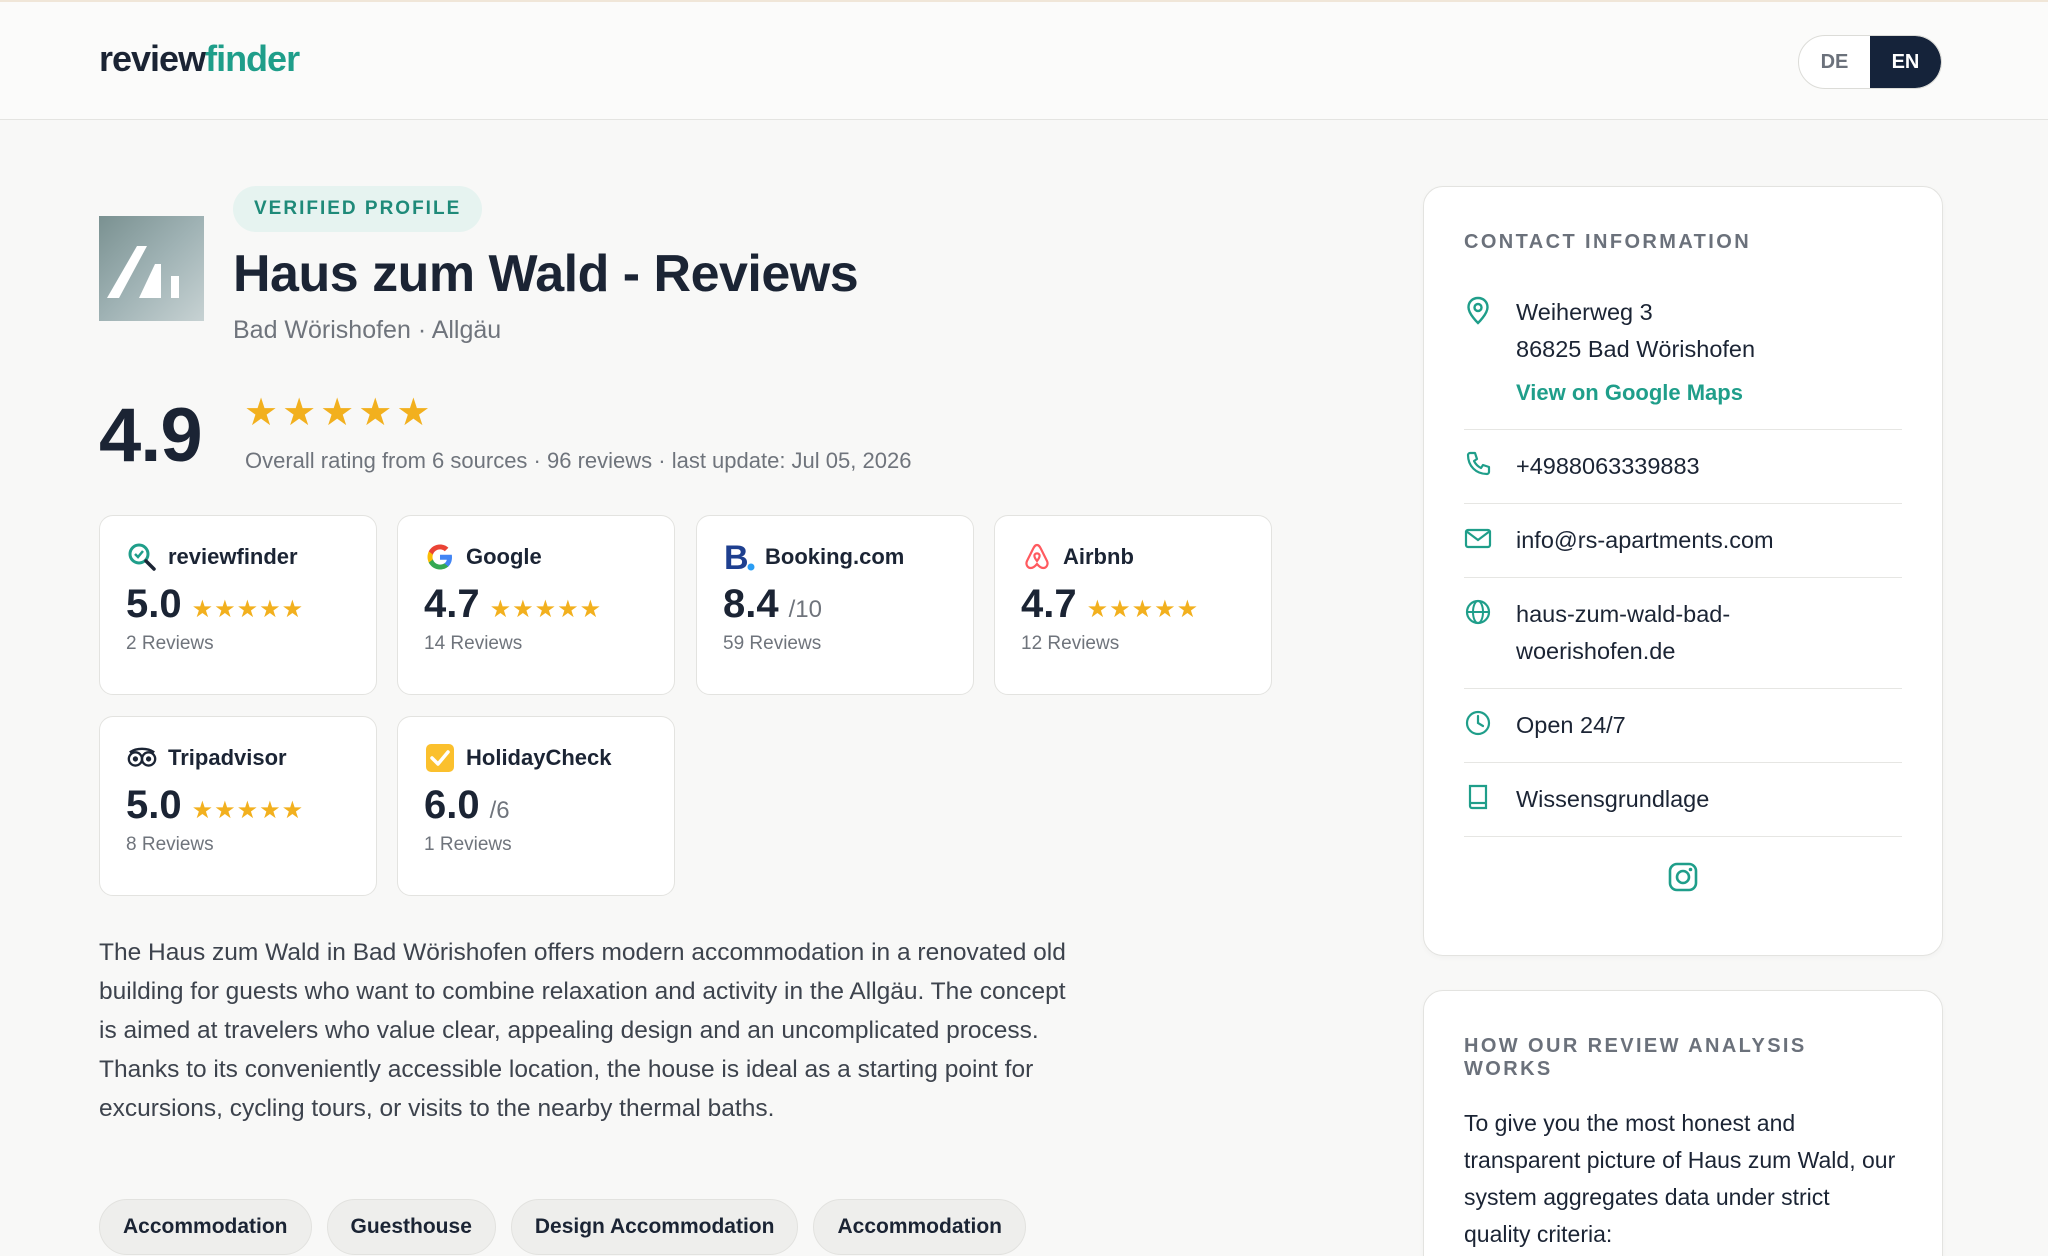 This screenshot has height=1256, width=2048. What do you see at coordinates (1636, 349) in the screenshot?
I see `address-city: 86825 Bad Wörishofen` at bounding box center [1636, 349].